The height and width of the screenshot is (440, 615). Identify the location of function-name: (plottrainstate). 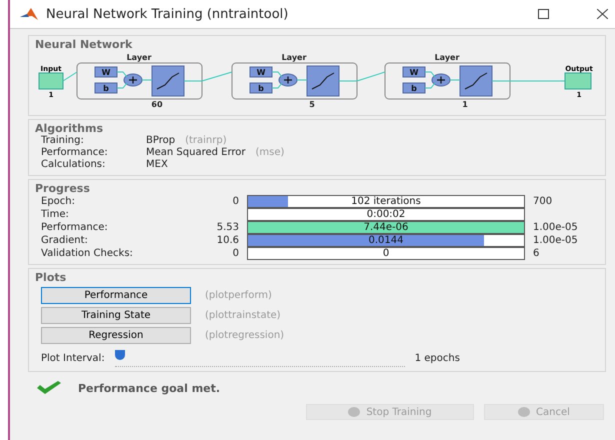
(243, 315).